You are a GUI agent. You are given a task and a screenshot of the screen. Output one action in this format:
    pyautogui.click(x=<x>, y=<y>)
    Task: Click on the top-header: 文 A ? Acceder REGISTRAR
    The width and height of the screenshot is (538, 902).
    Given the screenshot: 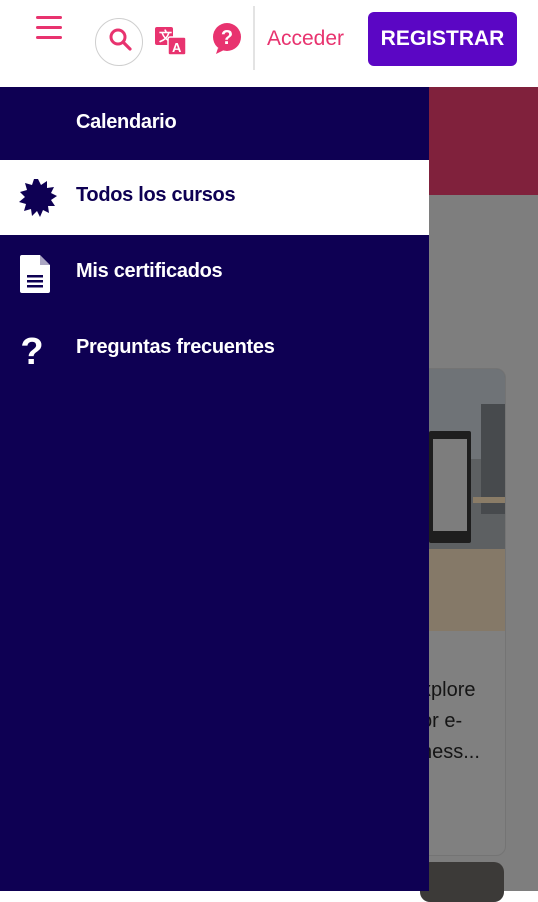 What is the action you would take?
    pyautogui.click(x=269, y=43)
    